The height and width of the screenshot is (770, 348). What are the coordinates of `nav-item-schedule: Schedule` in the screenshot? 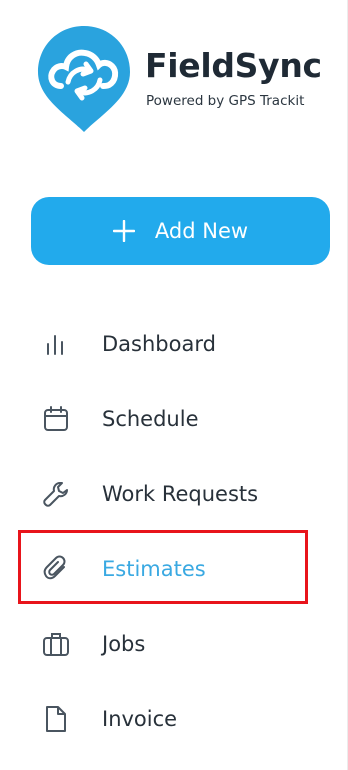 It's located at (174, 419).